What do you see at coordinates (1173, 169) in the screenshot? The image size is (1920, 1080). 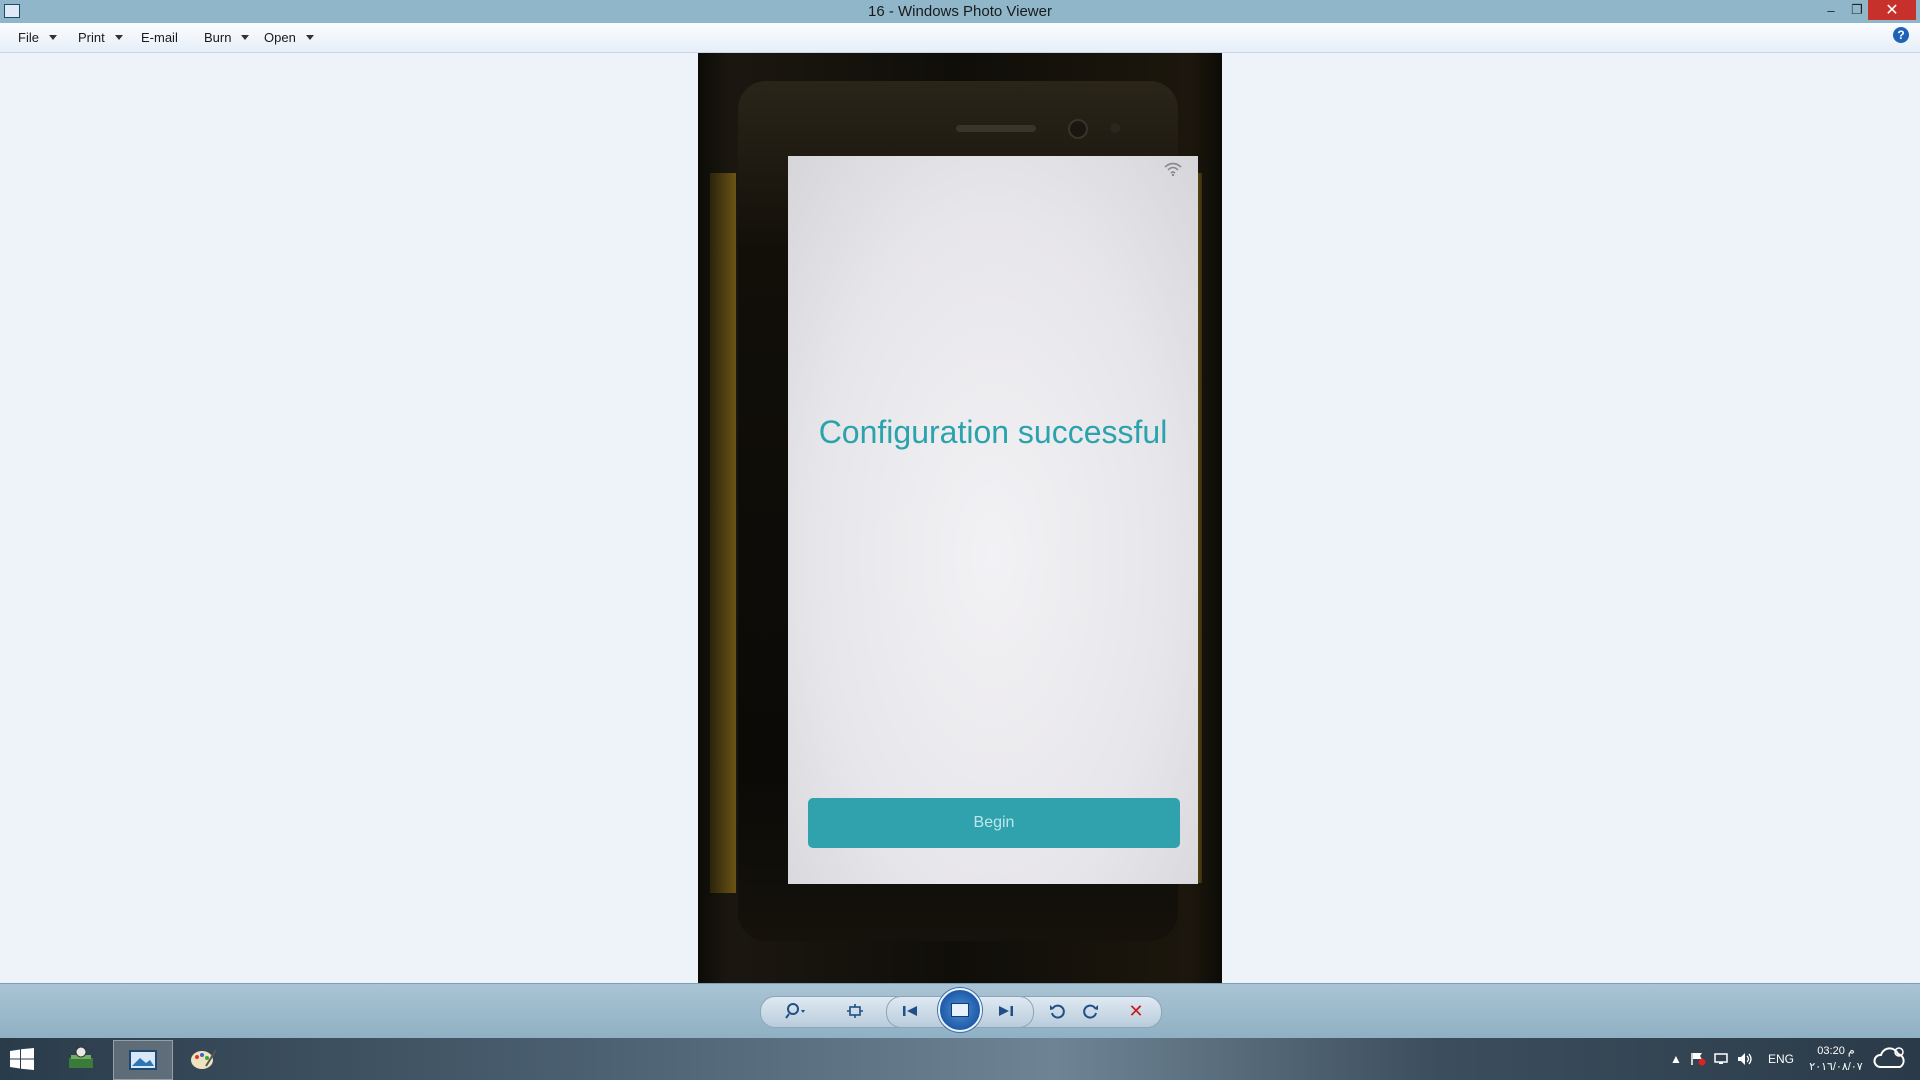 I see `wifi-icon` at bounding box center [1173, 169].